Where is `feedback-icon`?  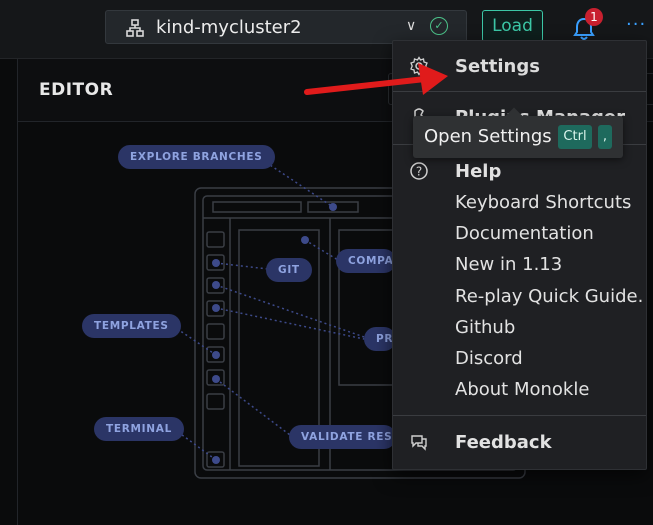 feedback-icon is located at coordinates (419, 443).